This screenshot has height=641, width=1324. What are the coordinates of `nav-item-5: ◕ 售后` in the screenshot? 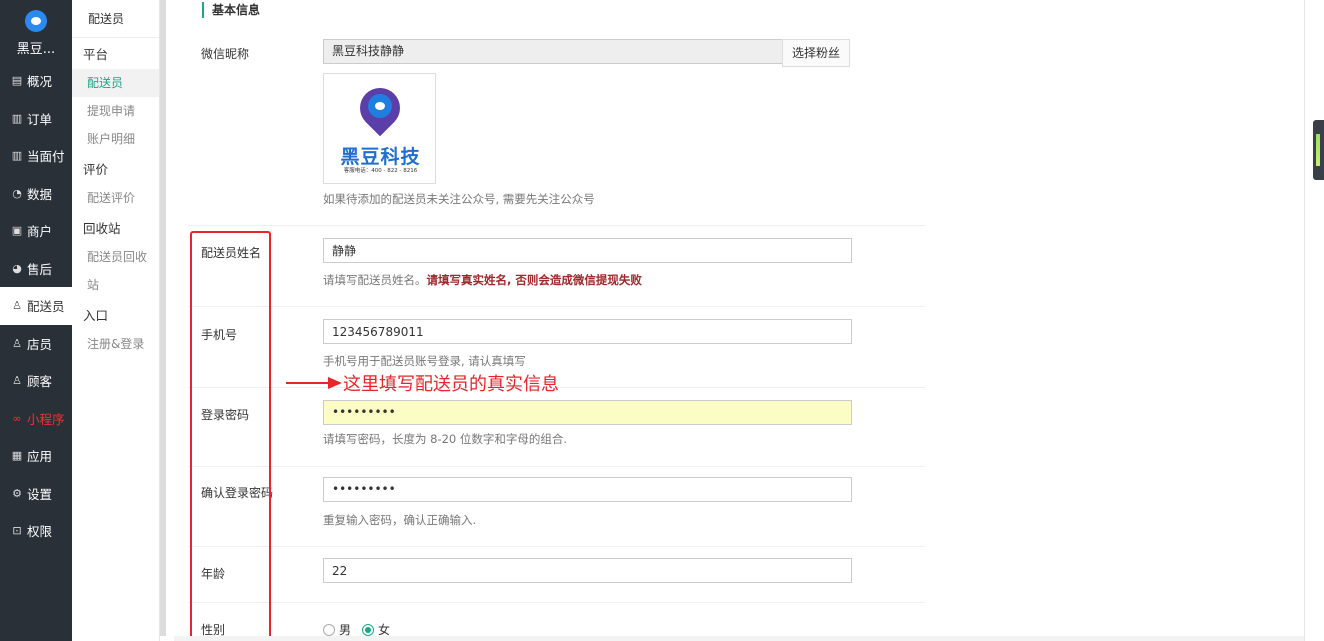 It's located at (36, 269).